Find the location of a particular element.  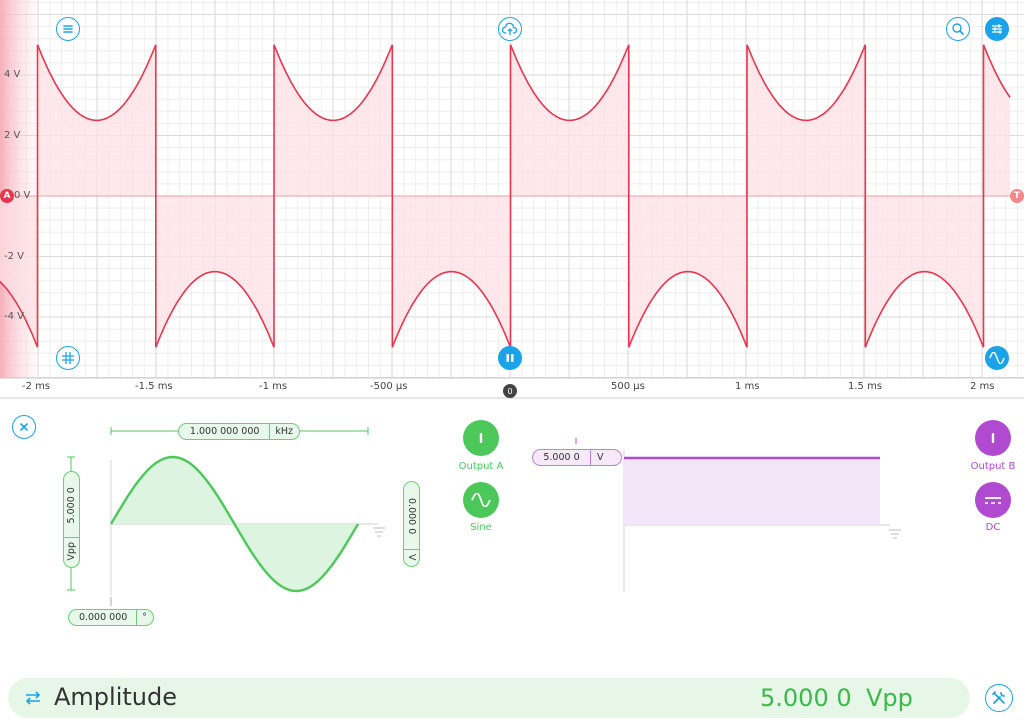

amplitude-value: 5.000 0 is located at coordinates (71, 505).